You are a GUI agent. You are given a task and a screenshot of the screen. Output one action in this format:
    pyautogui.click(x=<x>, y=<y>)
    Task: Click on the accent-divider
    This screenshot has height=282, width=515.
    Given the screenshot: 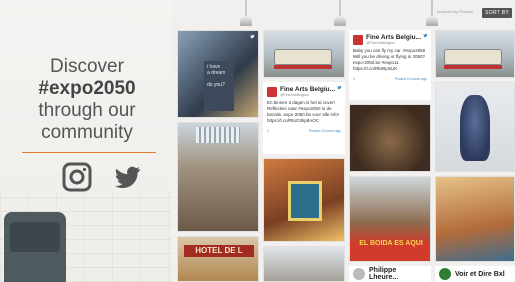 What is the action you would take?
    pyautogui.click(x=89, y=152)
    